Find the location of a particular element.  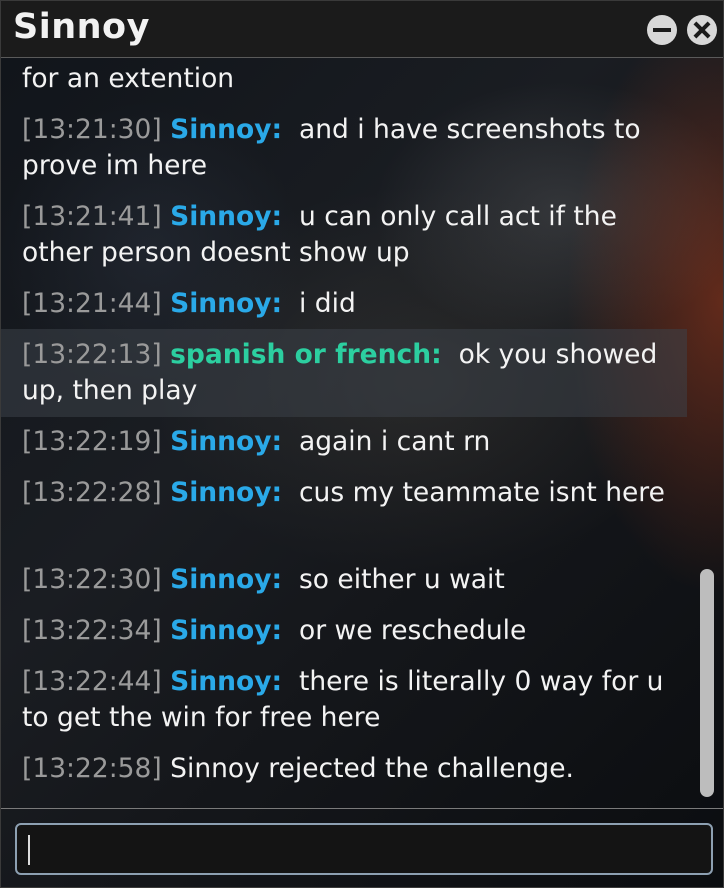

message-text: again i cant rn is located at coordinates (394, 441).